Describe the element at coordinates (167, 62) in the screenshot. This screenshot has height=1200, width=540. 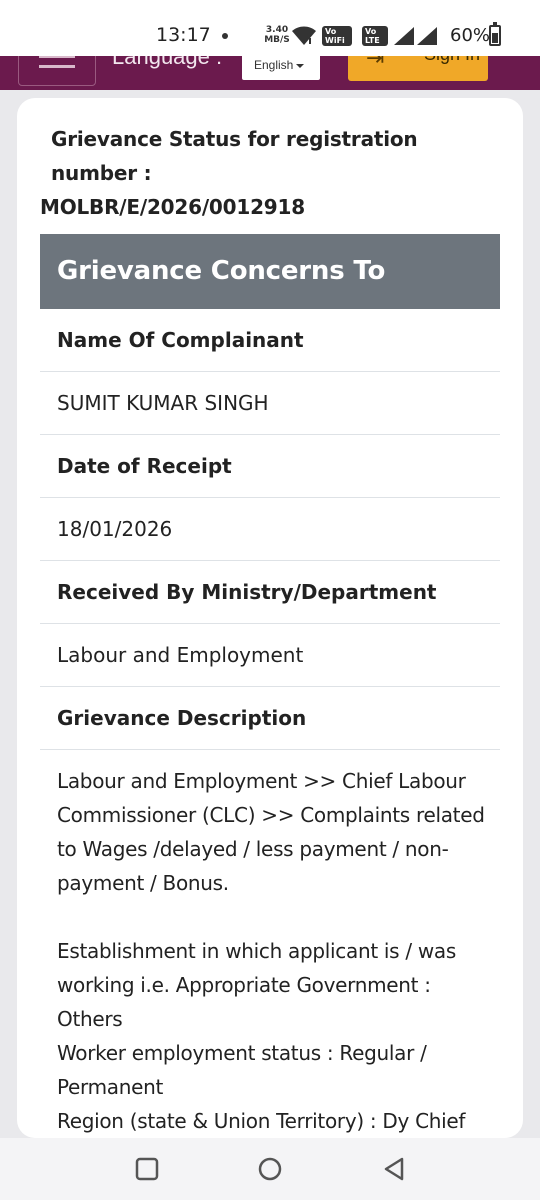
I see `language-label: Language :` at that location.